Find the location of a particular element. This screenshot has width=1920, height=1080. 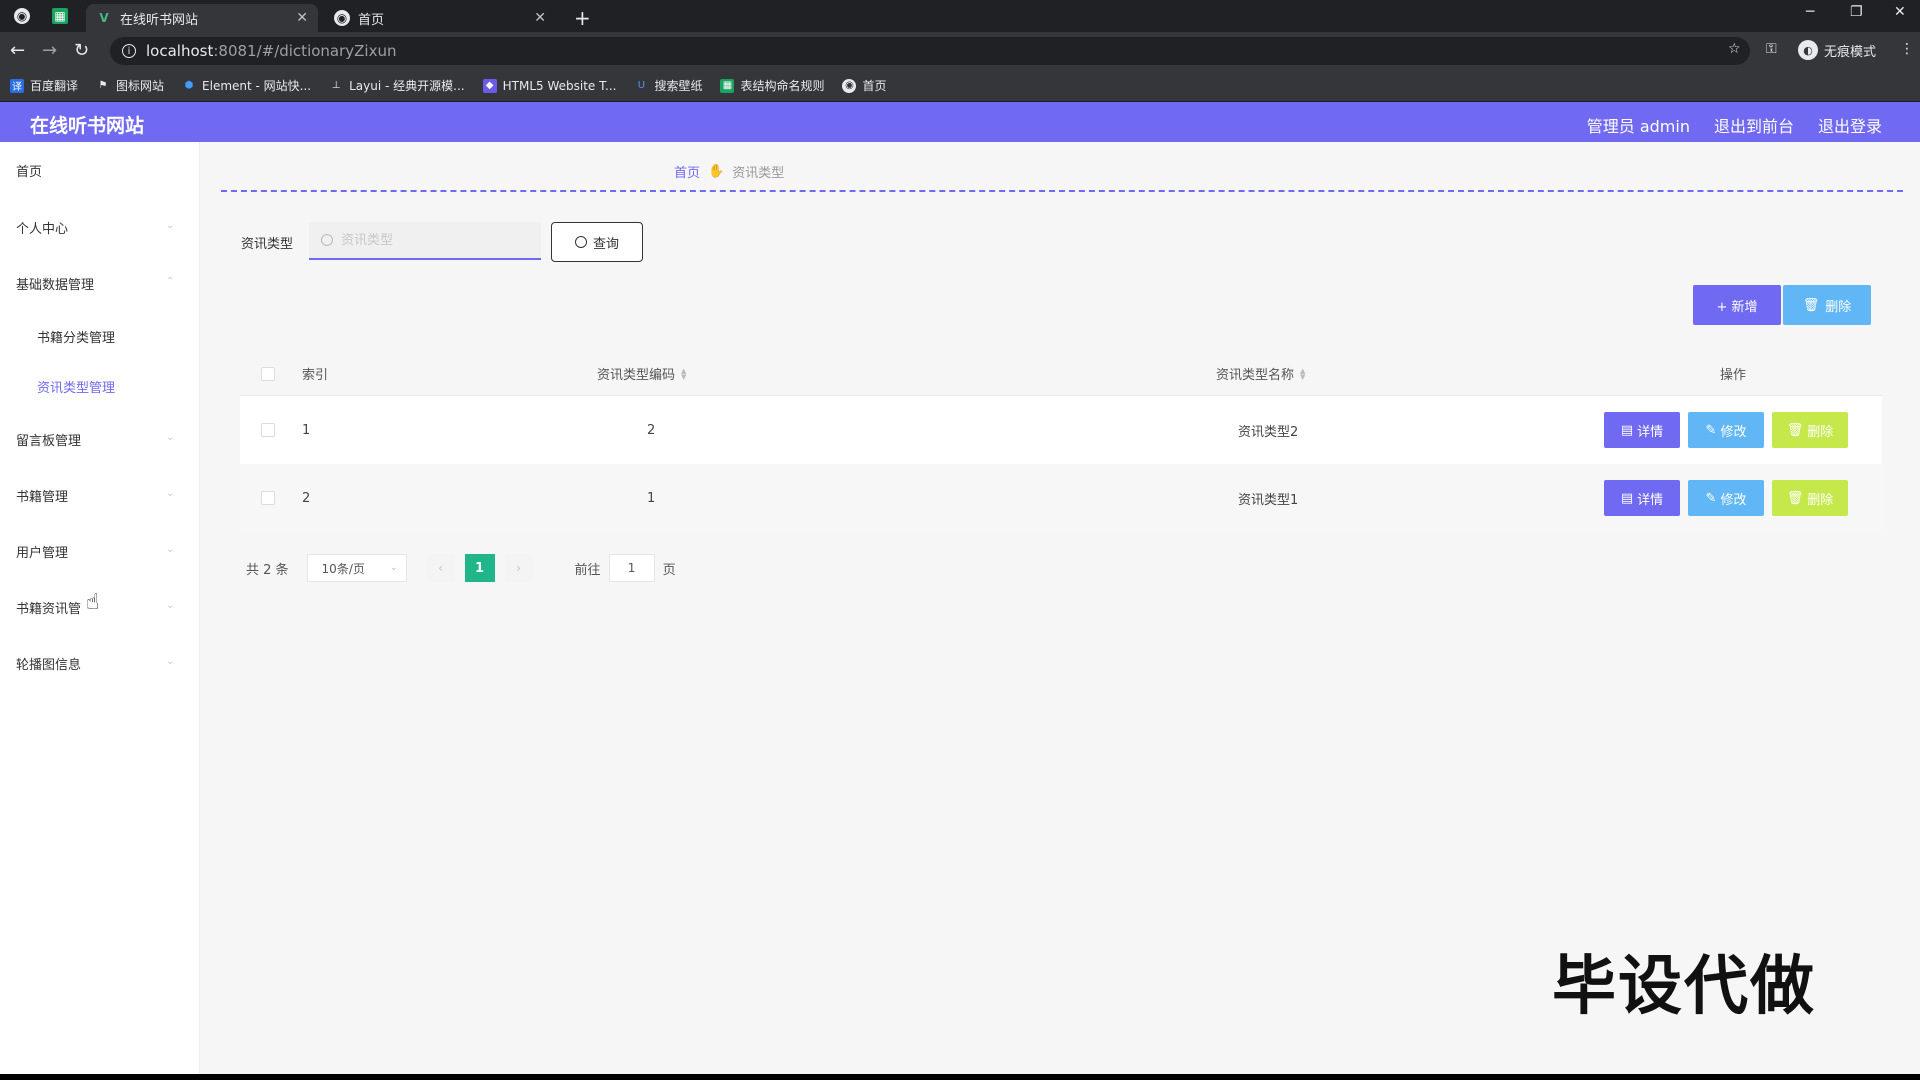

add-button: + 新增 is located at coordinates (1737, 305).